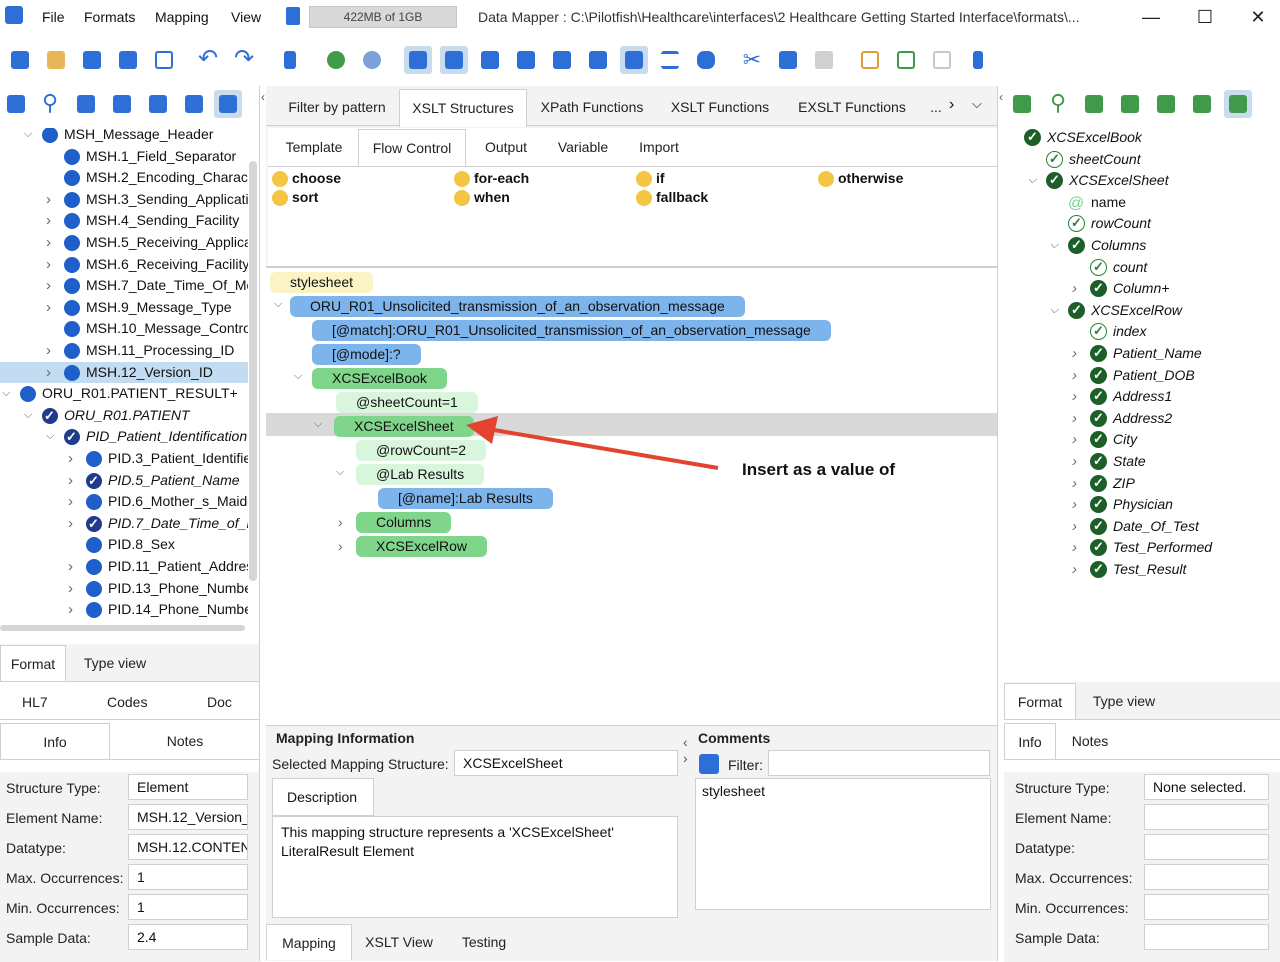 This screenshot has width=1280, height=962. I want to click on tab-filter-by-pattern: Filter by pattern, so click(337, 107).